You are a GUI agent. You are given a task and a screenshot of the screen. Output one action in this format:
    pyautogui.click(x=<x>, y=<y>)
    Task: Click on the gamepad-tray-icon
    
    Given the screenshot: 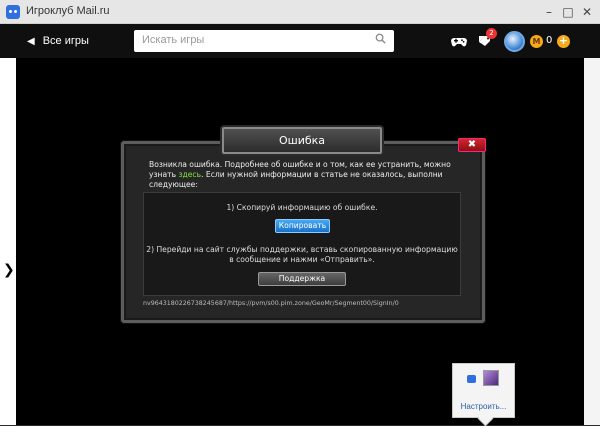 What is the action you would take?
    pyautogui.click(x=471, y=379)
    